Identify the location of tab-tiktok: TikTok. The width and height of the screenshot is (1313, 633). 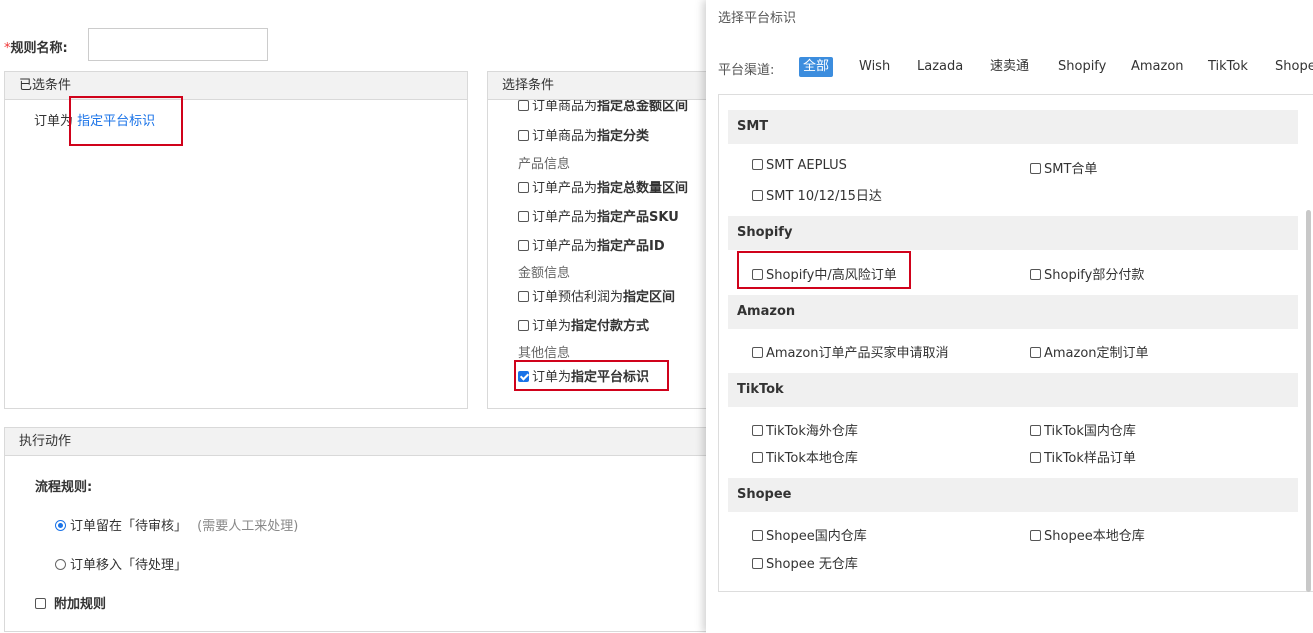
(1228, 67).